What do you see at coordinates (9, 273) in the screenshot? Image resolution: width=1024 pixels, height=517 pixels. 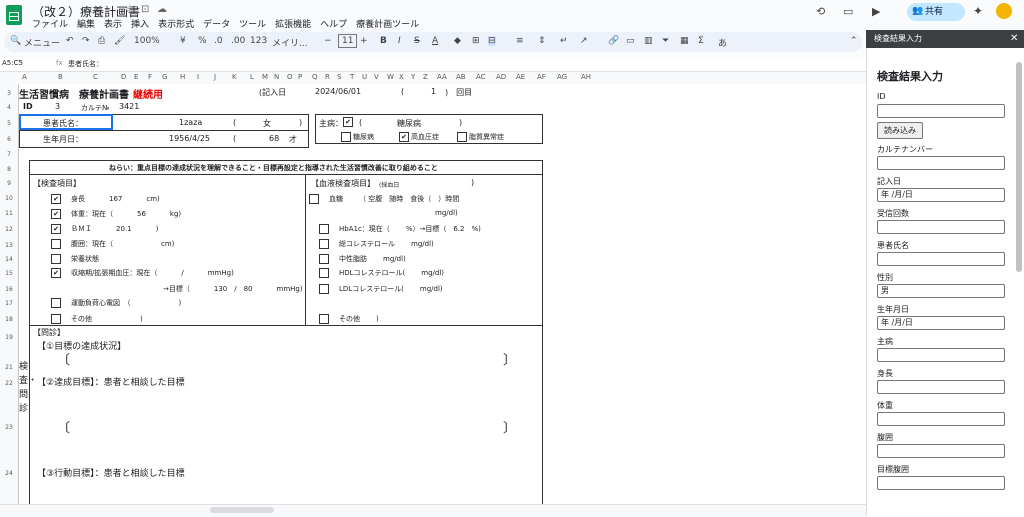 I see `row-header: 15` at bounding box center [9, 273].